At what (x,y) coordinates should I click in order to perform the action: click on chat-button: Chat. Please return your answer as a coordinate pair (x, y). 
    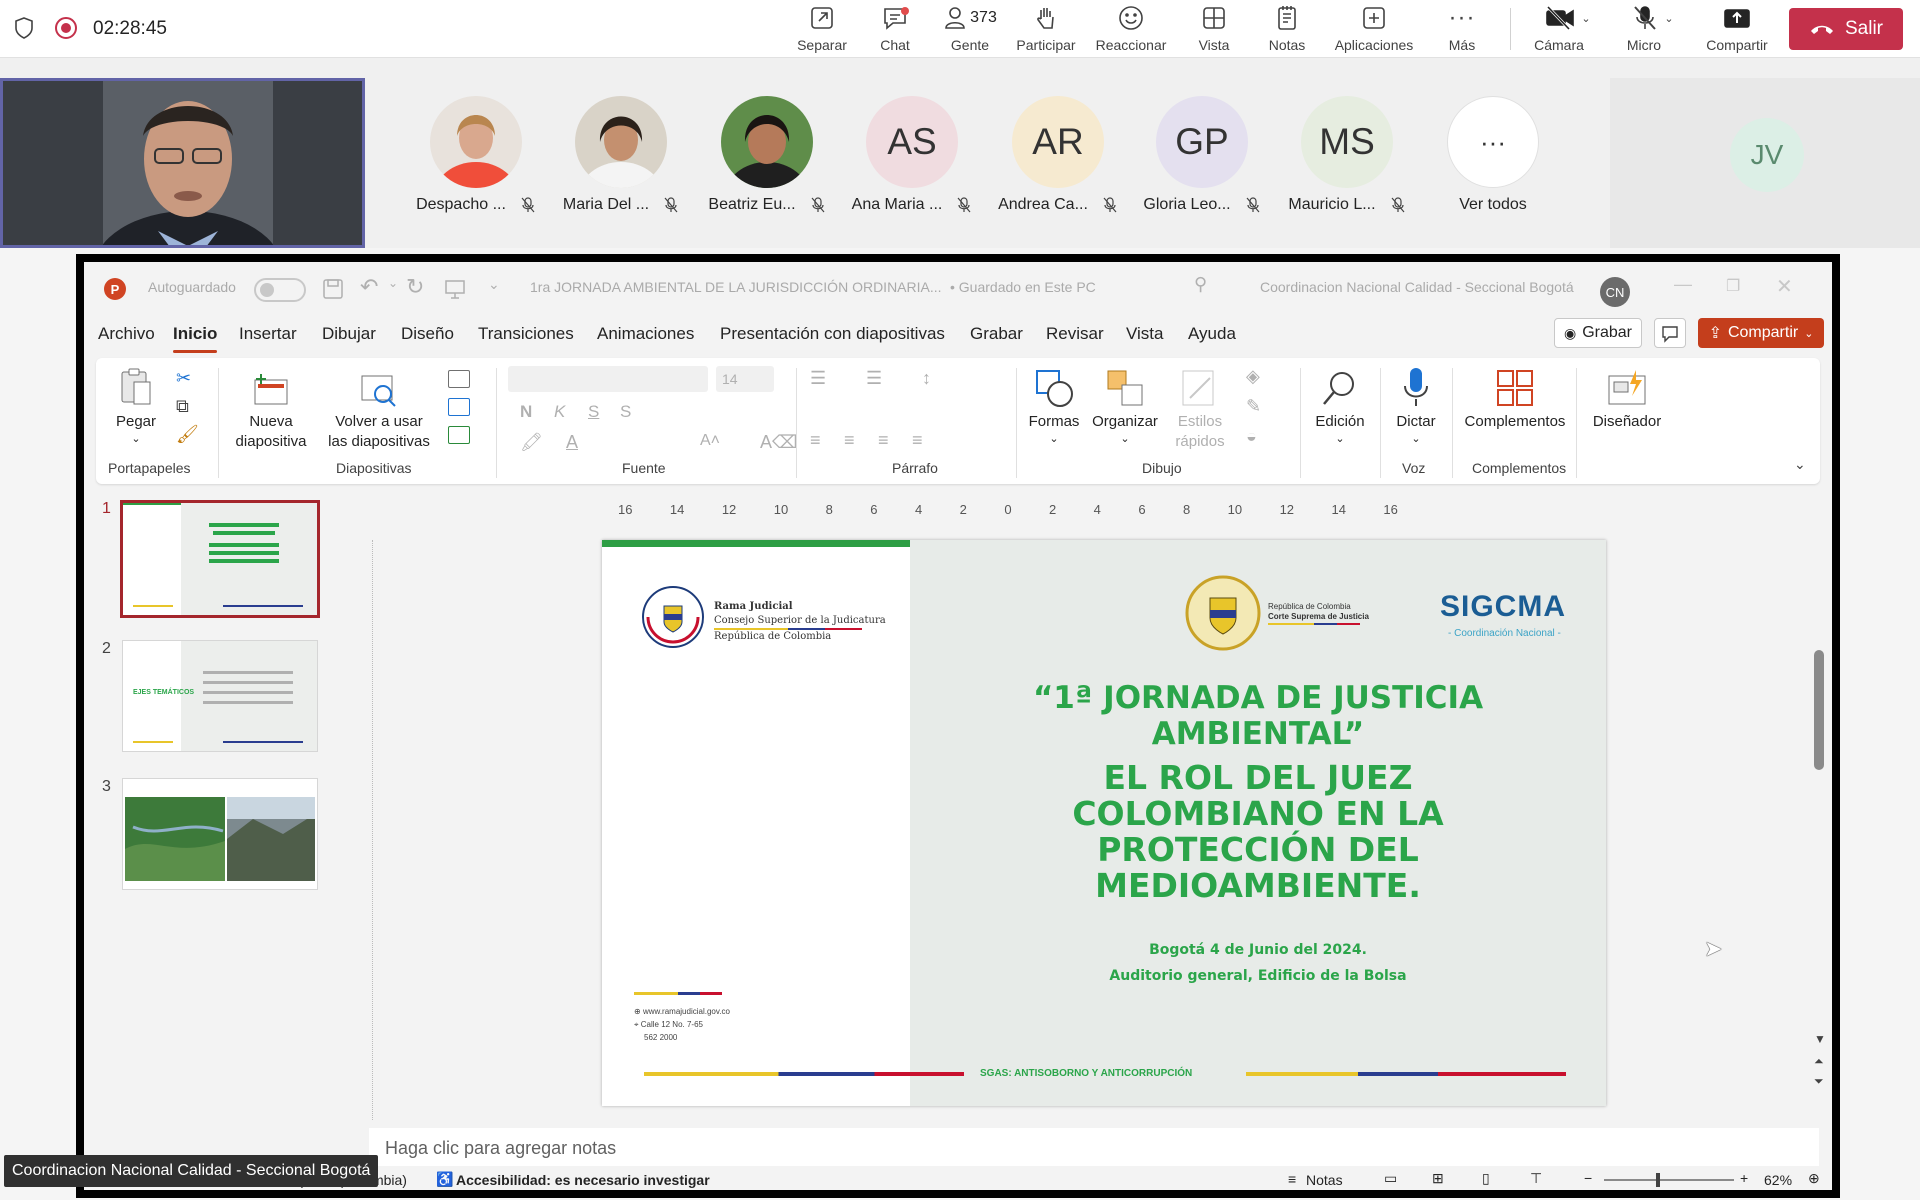
    Looking at the image, I should click on (895, 30).